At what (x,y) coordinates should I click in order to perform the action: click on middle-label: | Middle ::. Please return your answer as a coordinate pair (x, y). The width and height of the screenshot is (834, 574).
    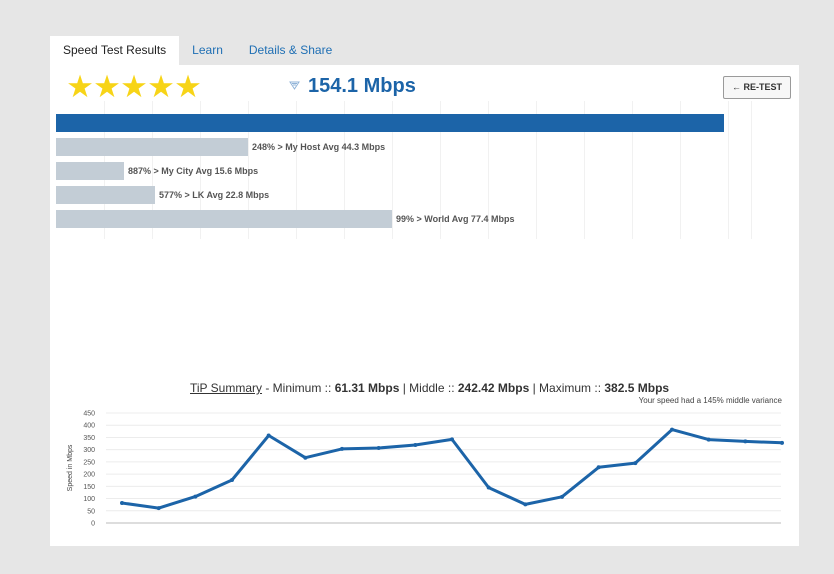
    Looking at the image, I should click on (428, 388).